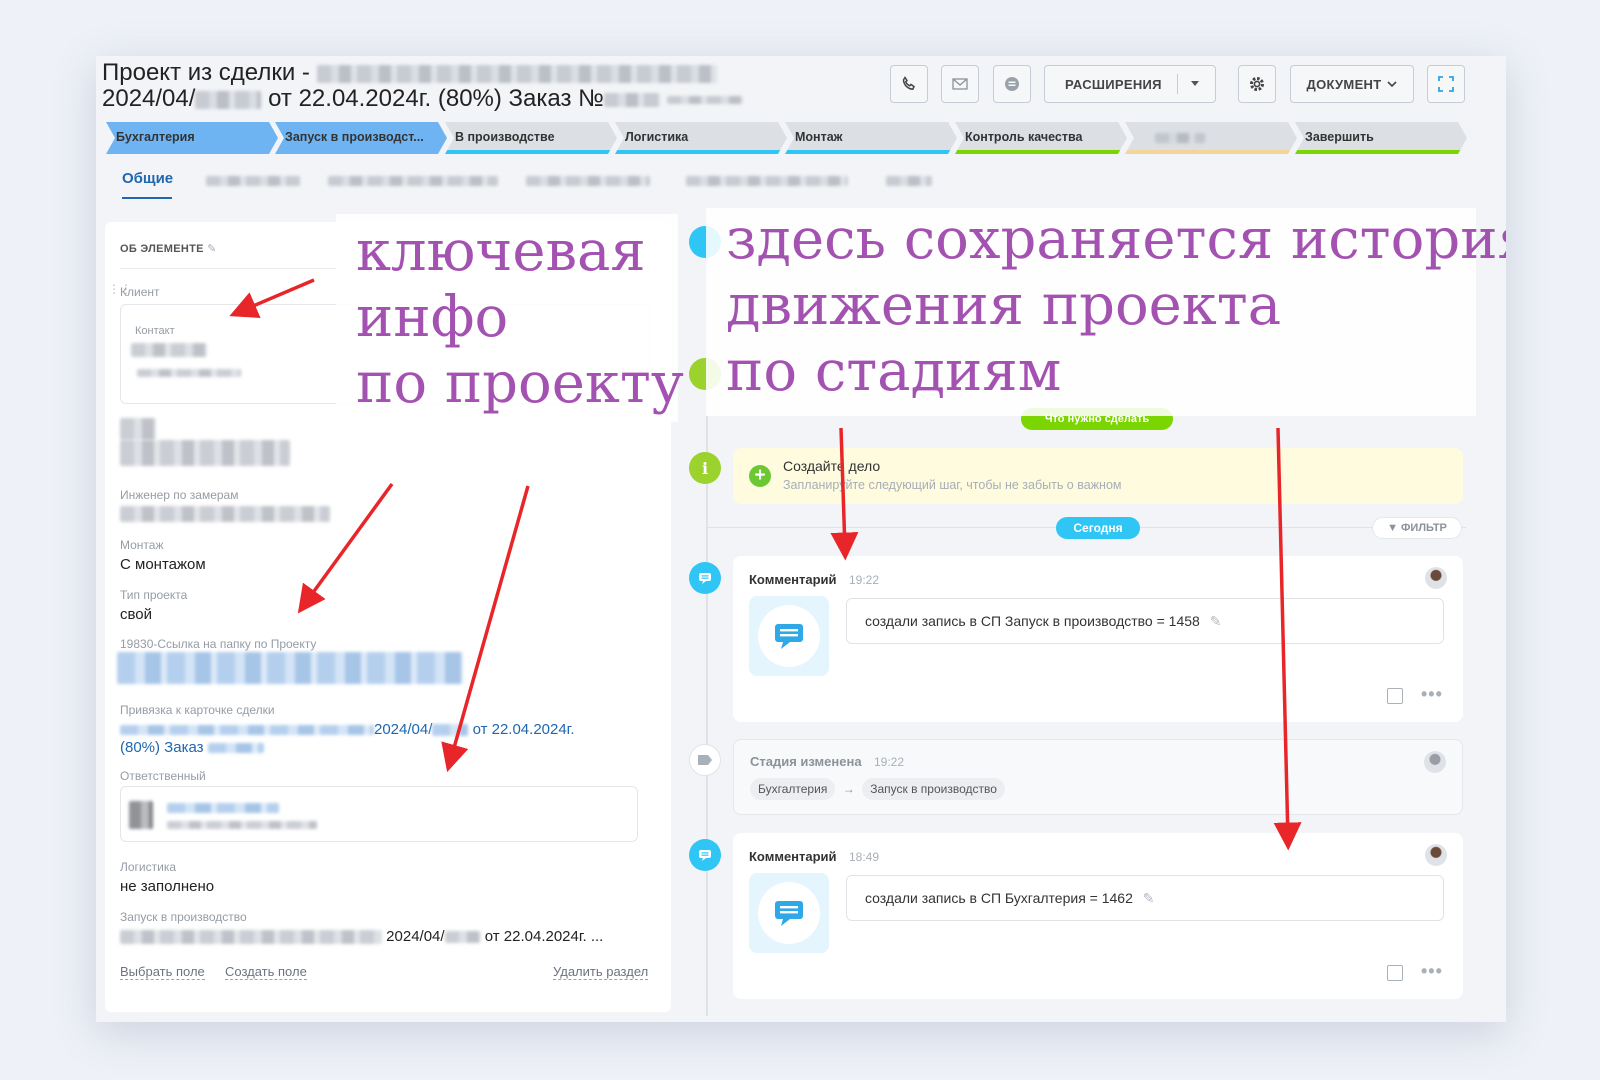 Image resolution: width=1600 pixels, height=1080 pixels. What do you see at coordinates (871, 138) in the screenshot?
I see `stage-montage: Монтаж` at bounding box center [871, 138].